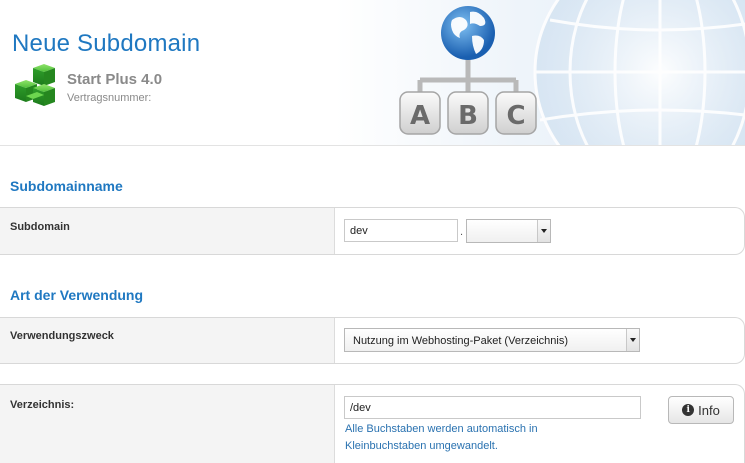 The image size is (745, 463). I want to click on hero-letter-c: C, so click(515, 116).